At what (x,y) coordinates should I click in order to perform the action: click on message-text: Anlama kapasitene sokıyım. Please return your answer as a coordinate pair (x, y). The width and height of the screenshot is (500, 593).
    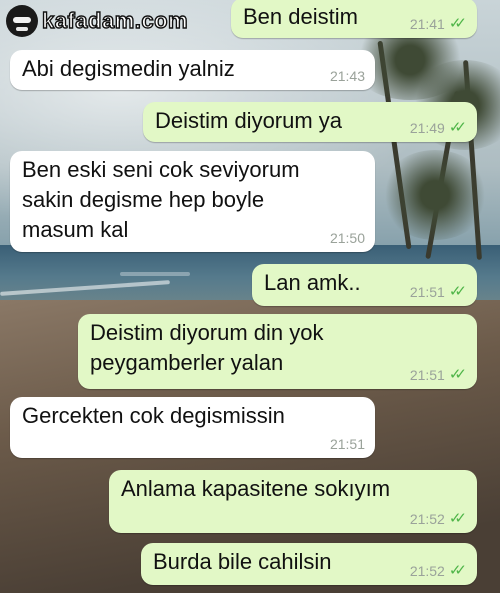
    Looking at the image, I should click on (256, 488).